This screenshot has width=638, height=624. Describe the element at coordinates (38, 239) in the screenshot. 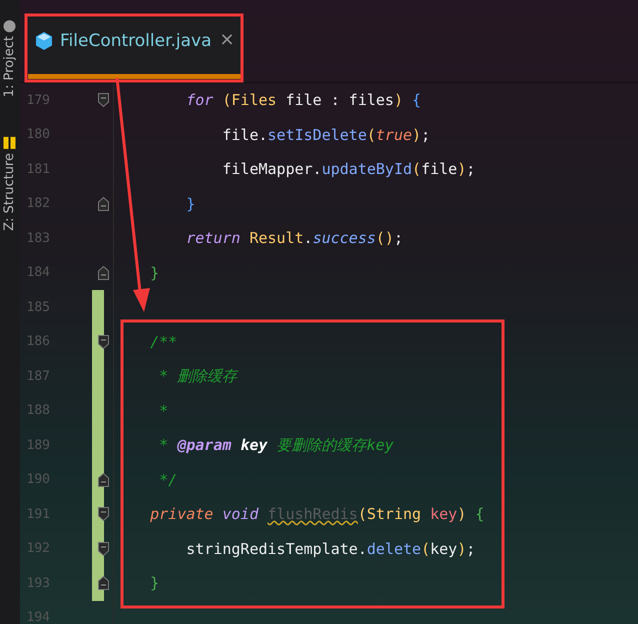

I see `line-number: 183` at that location.